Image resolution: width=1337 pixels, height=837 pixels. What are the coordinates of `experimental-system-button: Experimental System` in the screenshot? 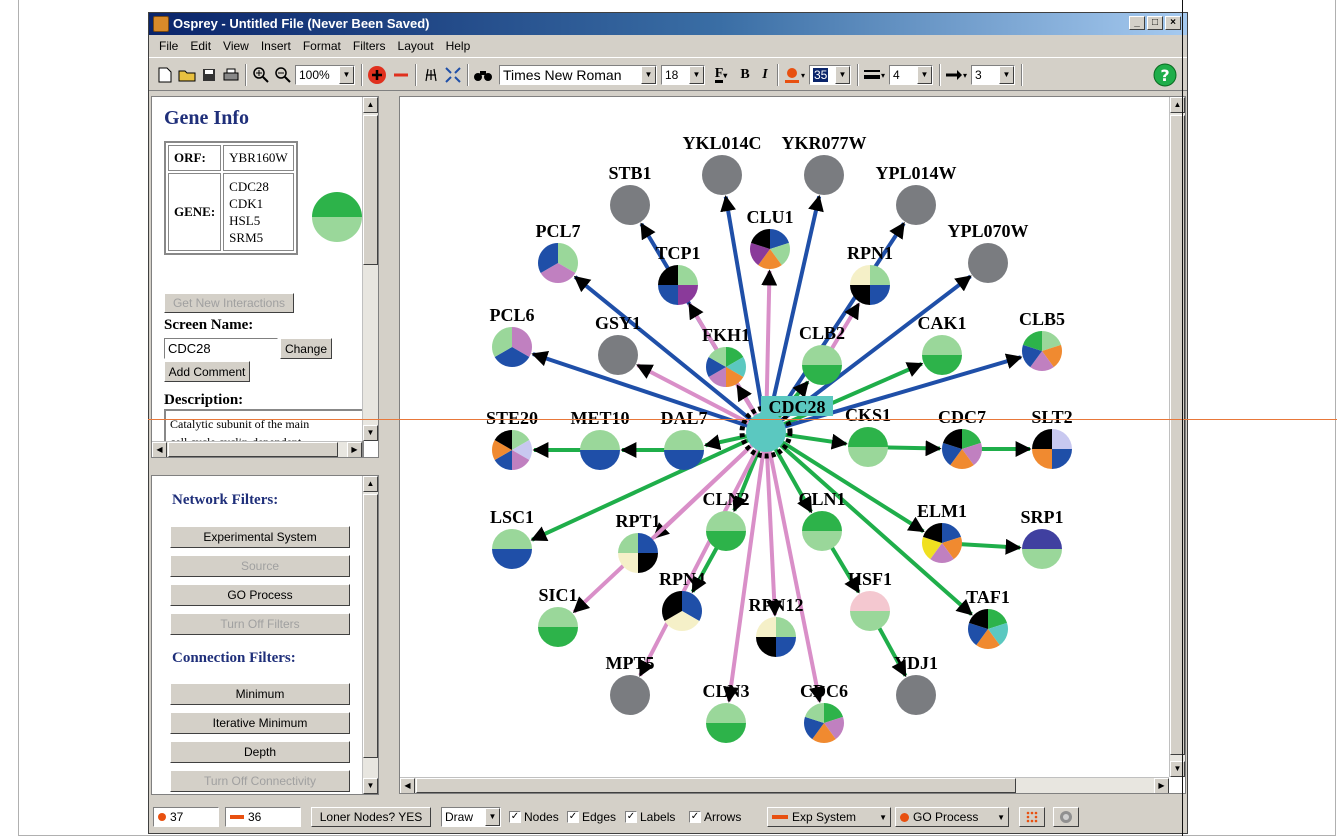 It's located at (260, 537).